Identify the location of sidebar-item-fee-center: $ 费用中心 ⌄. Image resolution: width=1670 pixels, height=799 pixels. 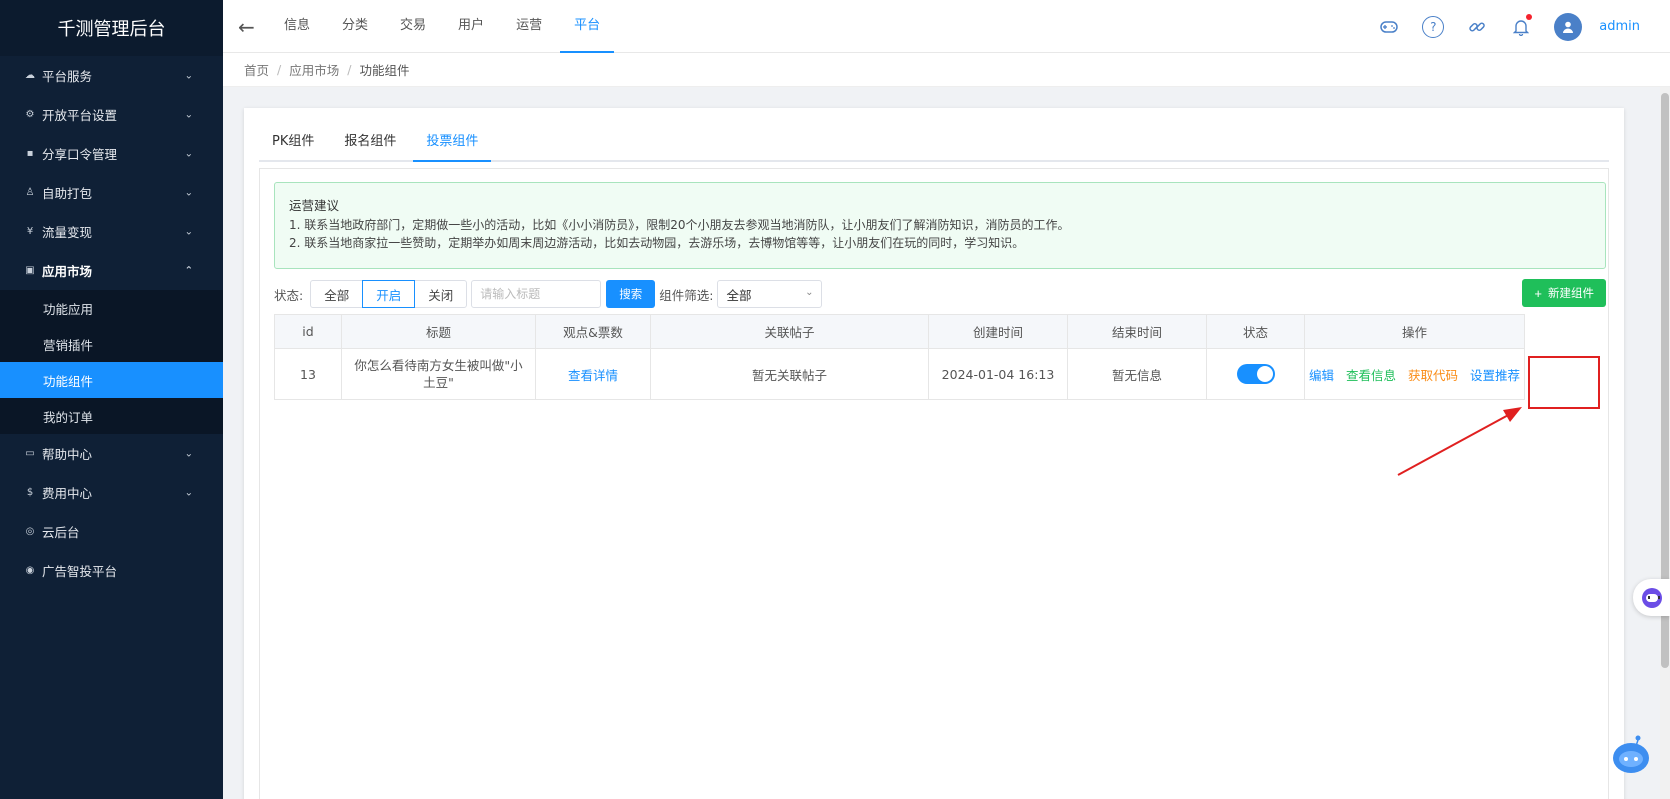
(111, 492).